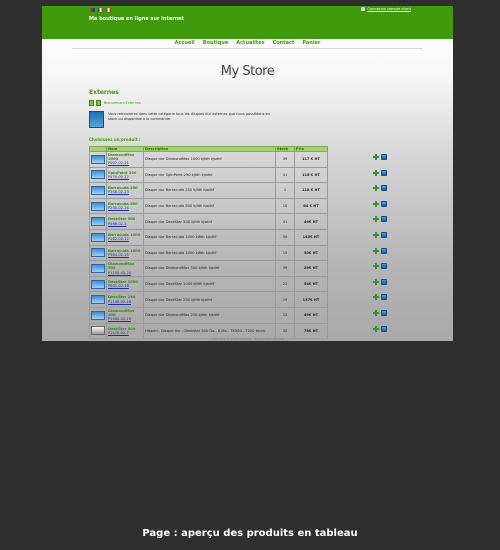 The width and height of the screenshot is (500, 550). I want to click on product-name: DiamondMax 250, so click(125, 313).